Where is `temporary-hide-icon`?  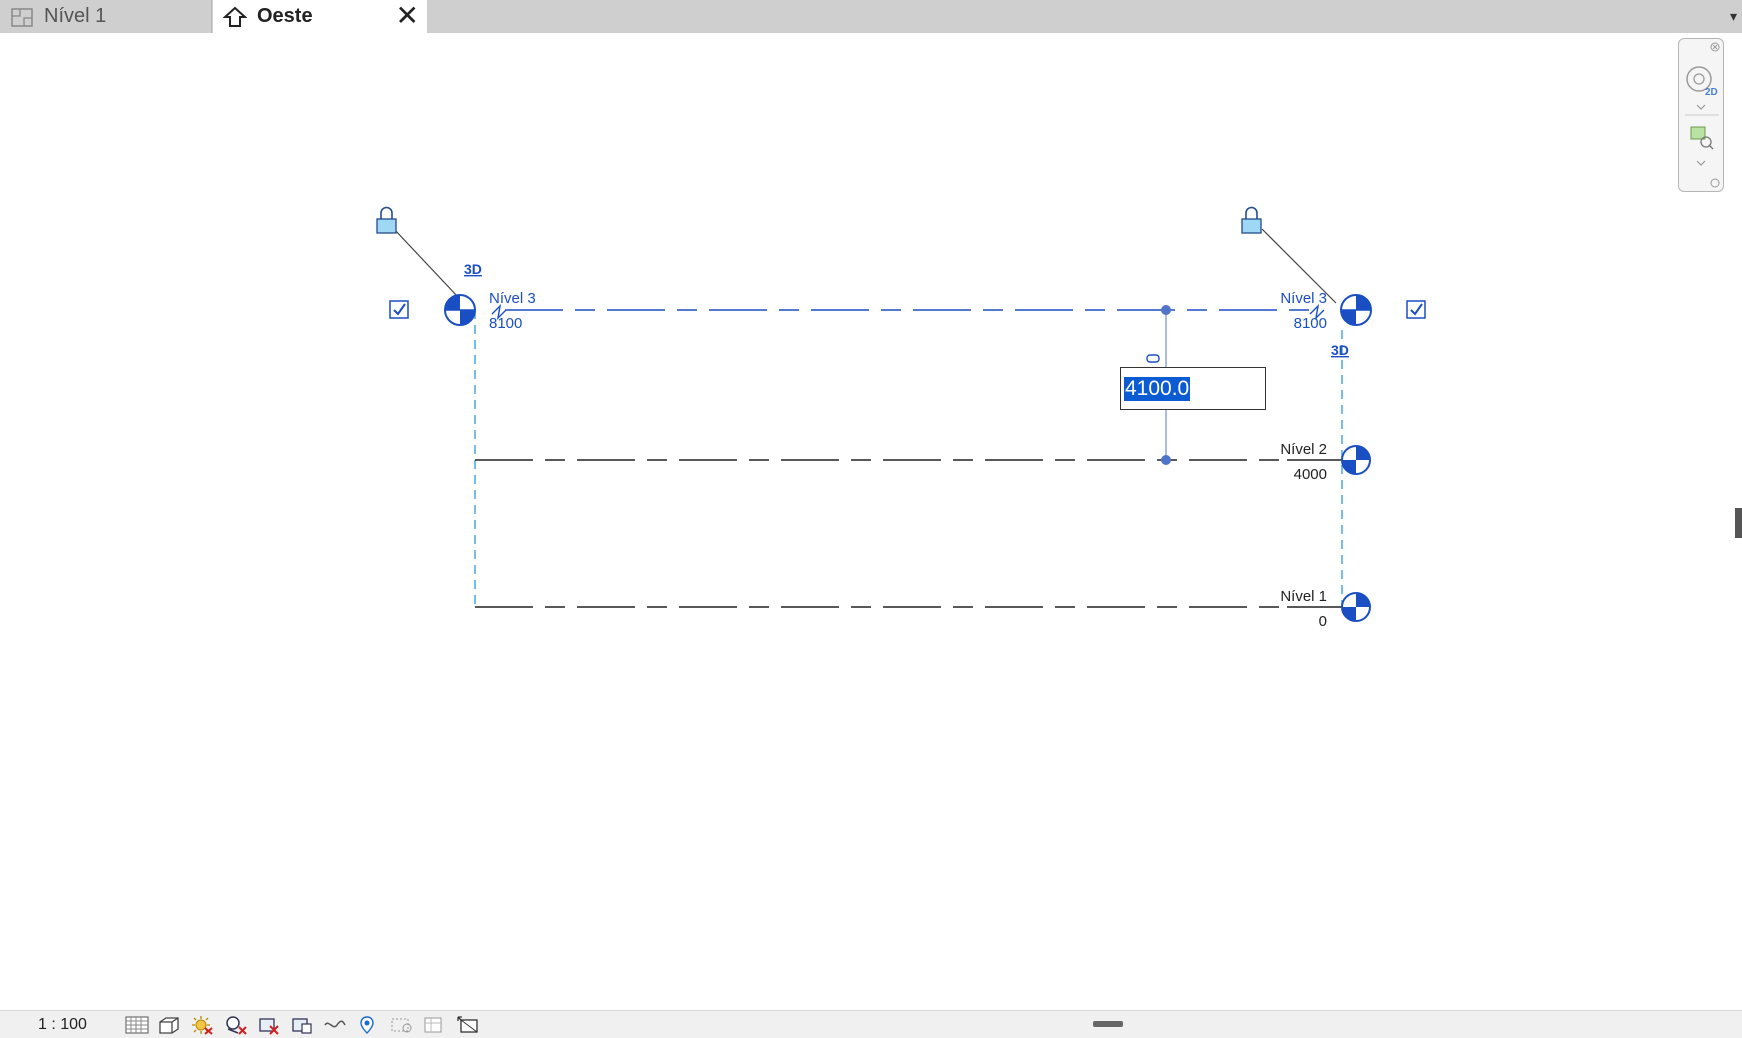
temporary-hide-icon is located at coordinates (367, 1025).